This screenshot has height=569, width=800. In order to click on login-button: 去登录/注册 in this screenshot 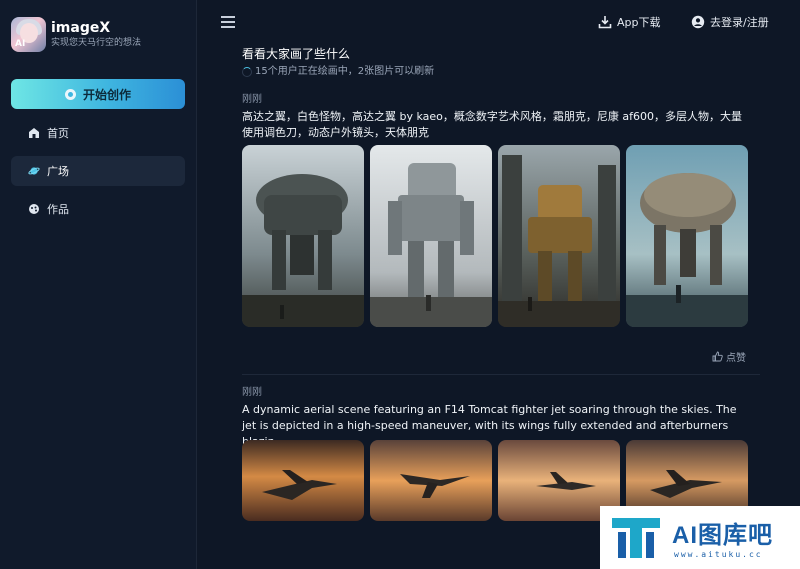, I will do `click(730, 22)`.